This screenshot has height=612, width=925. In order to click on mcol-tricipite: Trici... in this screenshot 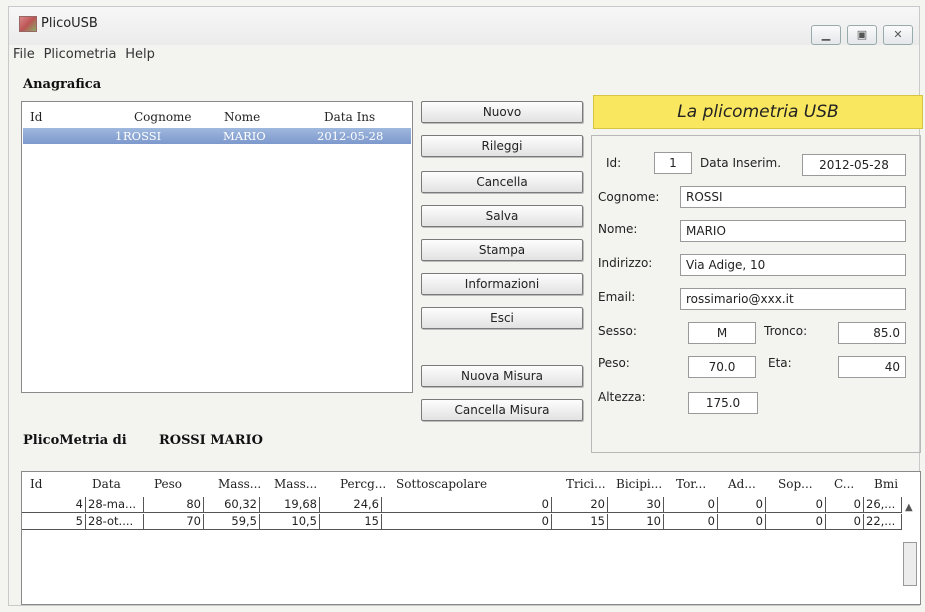, I will do `click(586, 484)`.